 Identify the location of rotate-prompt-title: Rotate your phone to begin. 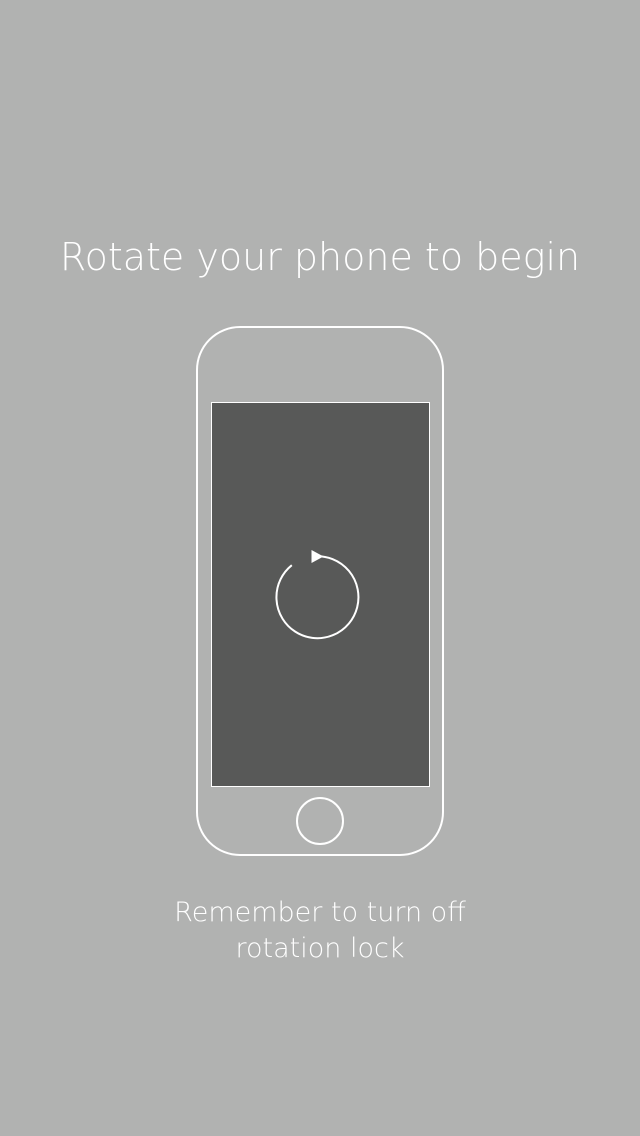
(320, 257).